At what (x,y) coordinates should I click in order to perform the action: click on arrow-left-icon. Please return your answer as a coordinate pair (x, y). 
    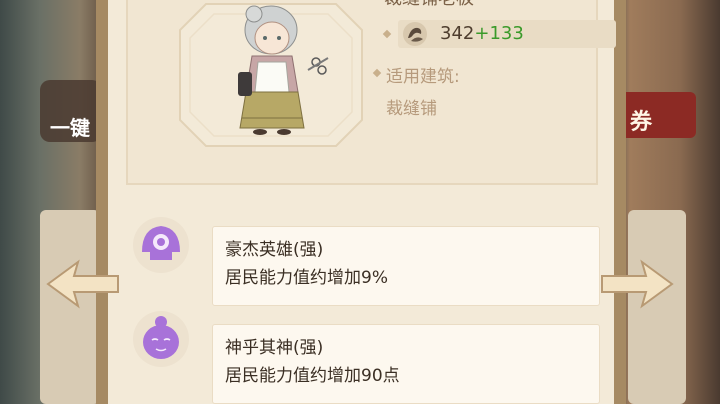
    Looking at the image, I should click on (82, 284).